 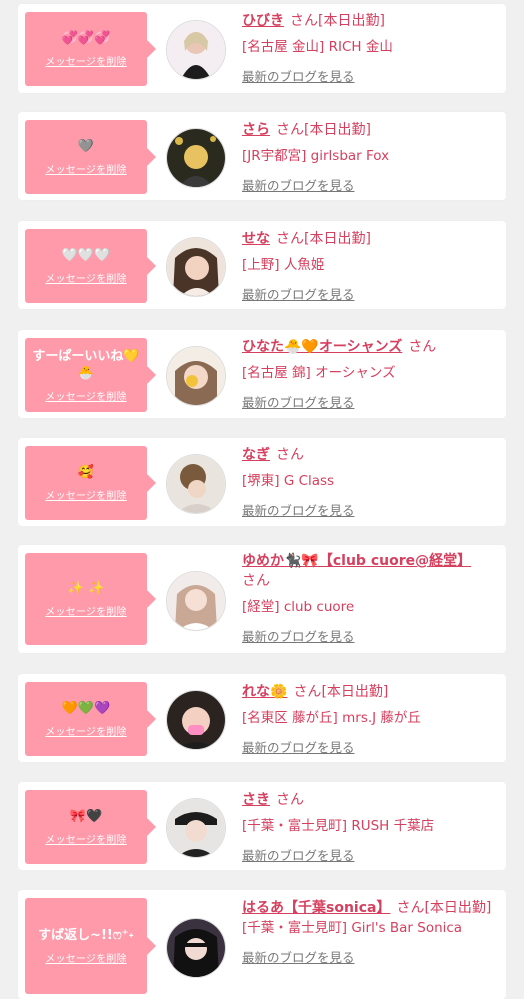 I want to click on girl-name-link: さき, so click(x=256, y=800).